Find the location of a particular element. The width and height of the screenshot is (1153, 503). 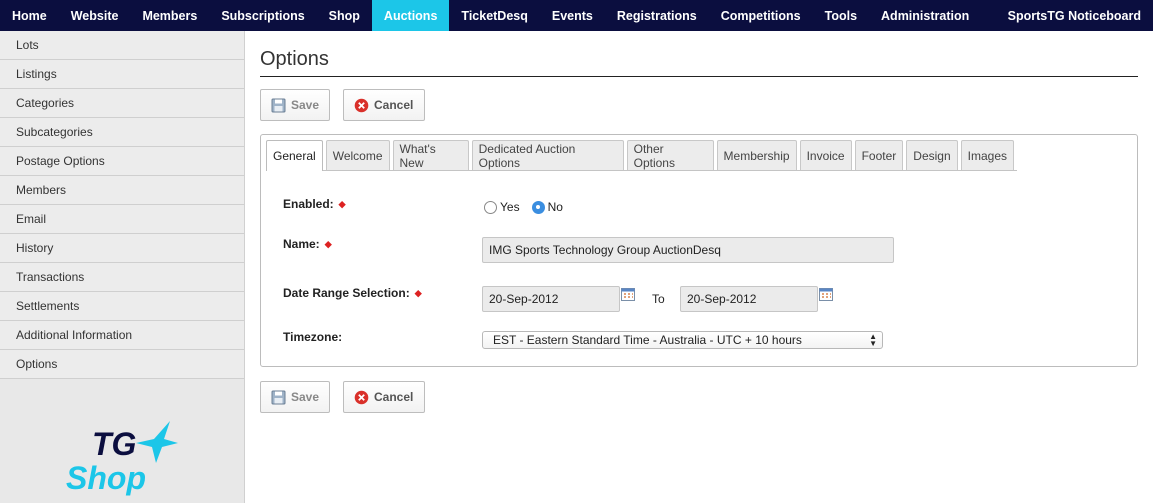

date-range-label-text: Date Range Selection: is located at coordinates (346, 293).